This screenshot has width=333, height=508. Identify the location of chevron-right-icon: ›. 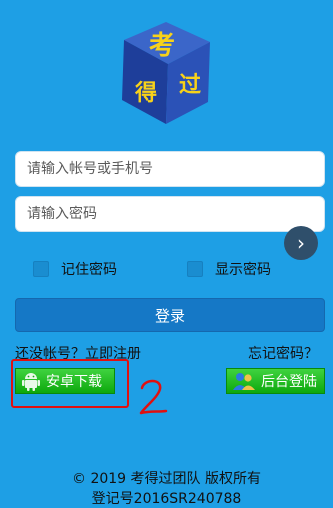
(301, 243).